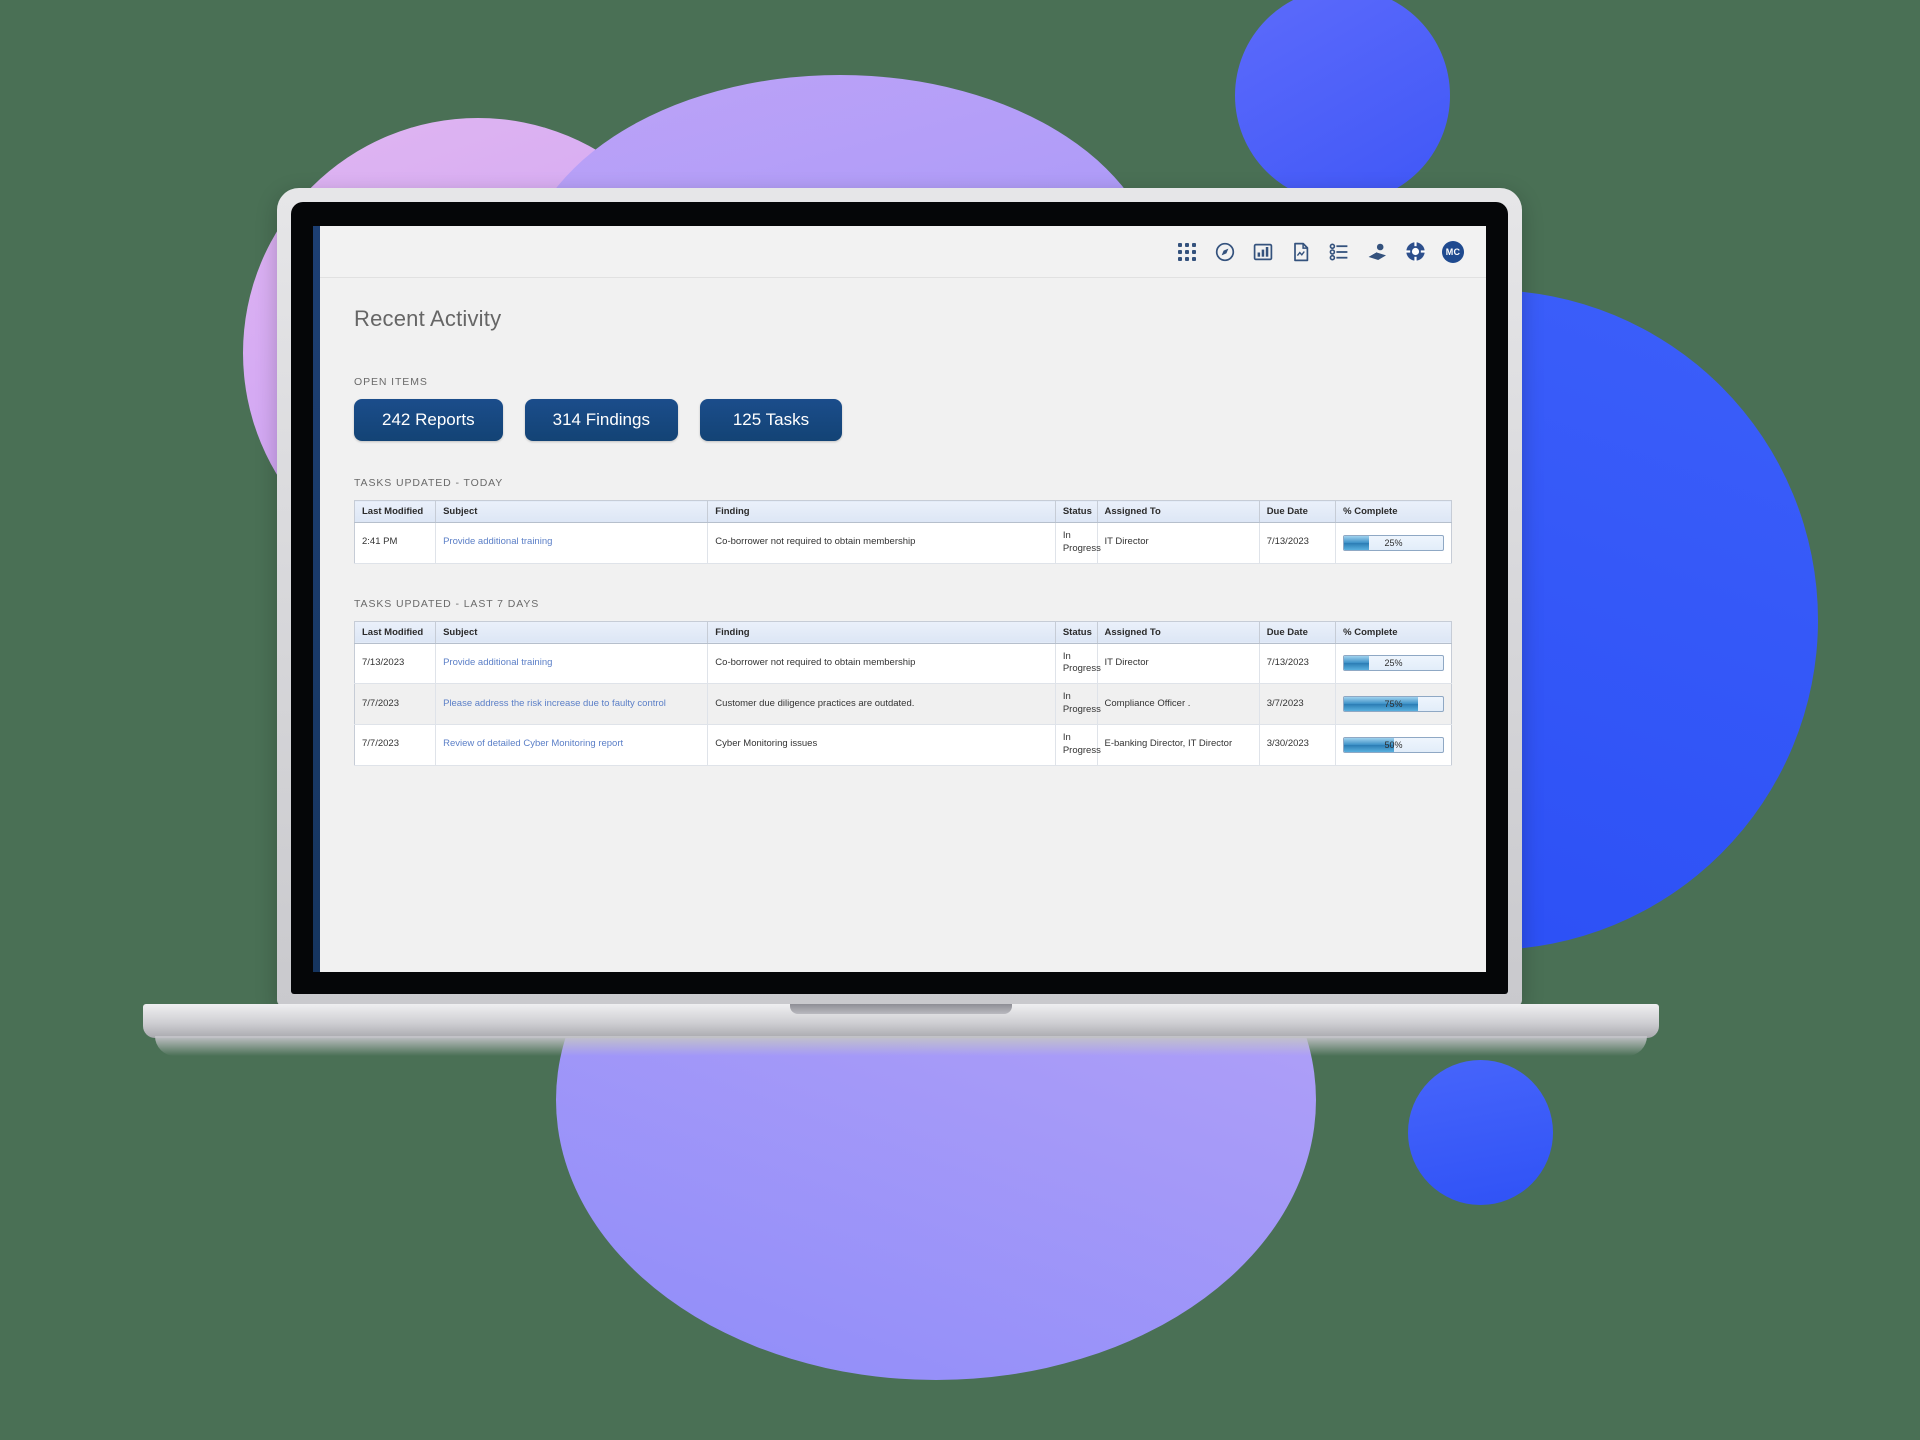  Describe the element at coordinates (1298, 745) in the screenshot. I see `cell-due-date: 3/30/2023` at that location.